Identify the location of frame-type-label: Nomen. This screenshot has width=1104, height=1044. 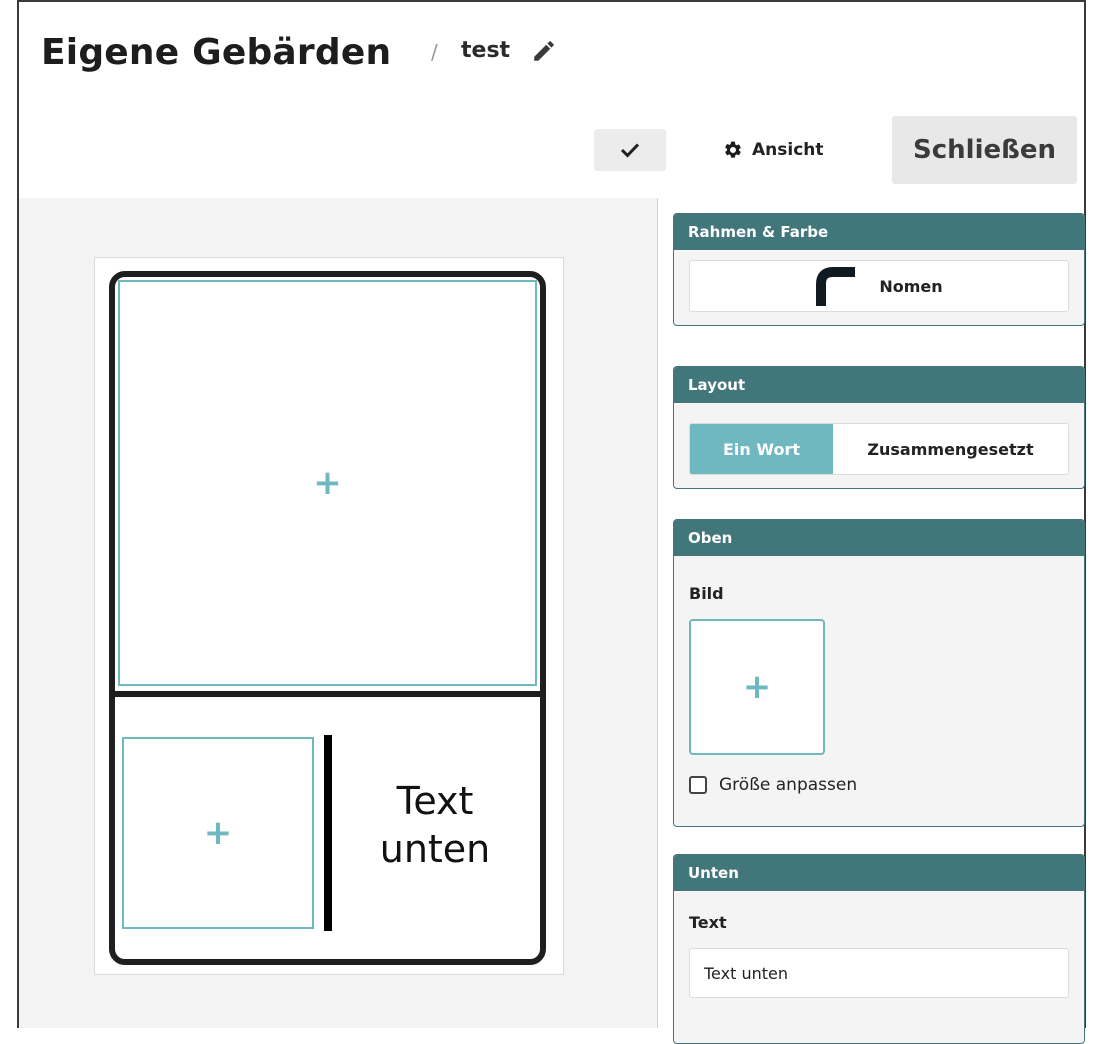
(911, 286).